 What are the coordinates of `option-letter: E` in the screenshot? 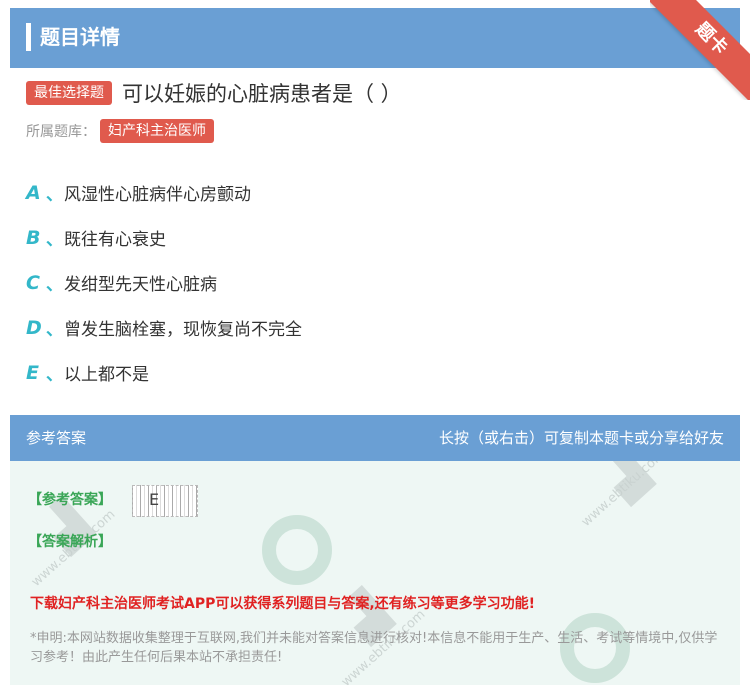 It's located at (32, 372).